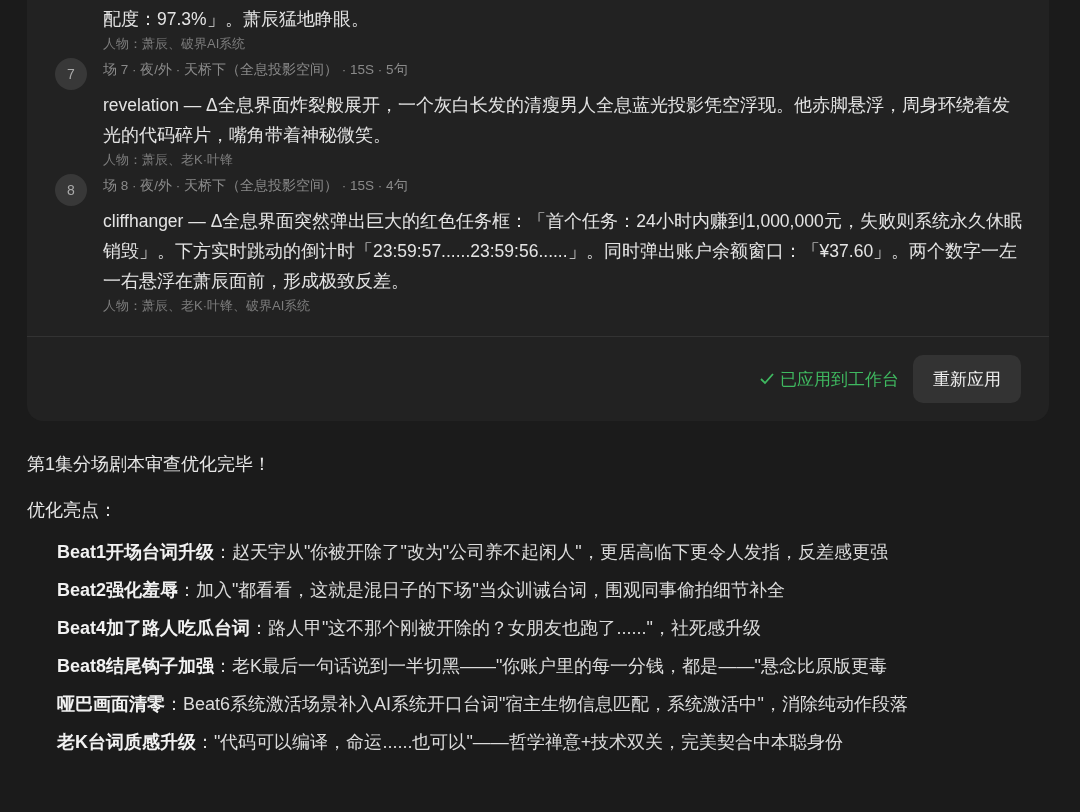 The width and height of the screenshot is (1080, 812). I want to click on scene-characters: 人物：萧辰、老K·叶锋、破界AI系统, so click(207, 306).